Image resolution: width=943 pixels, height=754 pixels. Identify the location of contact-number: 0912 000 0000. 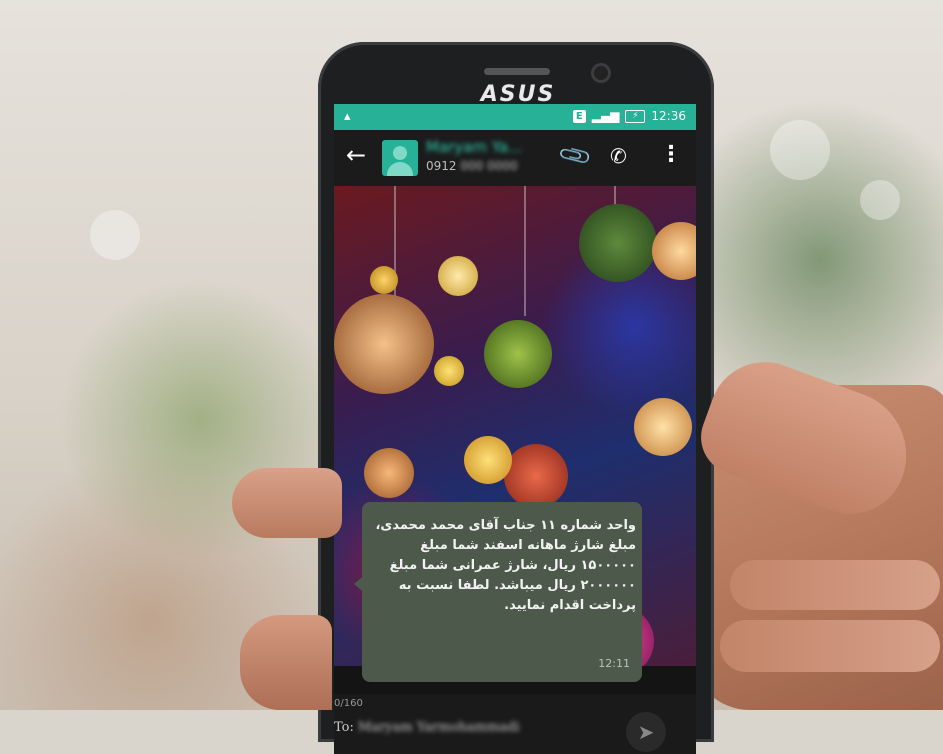
(472, 166).